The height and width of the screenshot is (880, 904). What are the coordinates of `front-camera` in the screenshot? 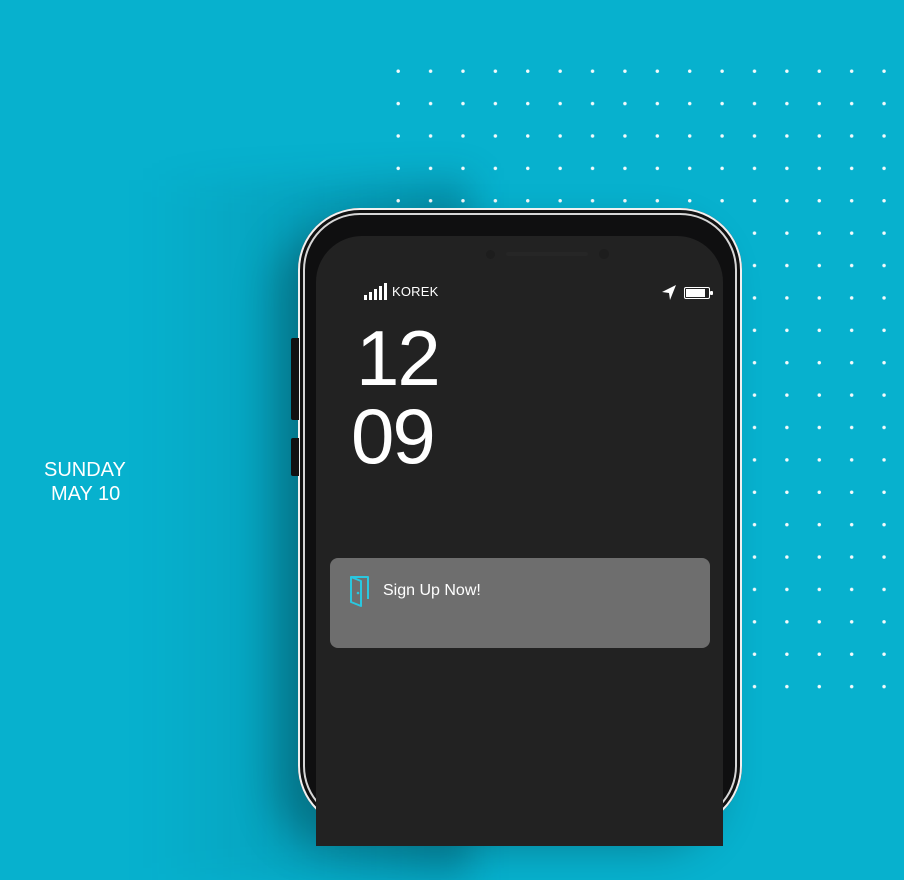 It's located at (604, 254).